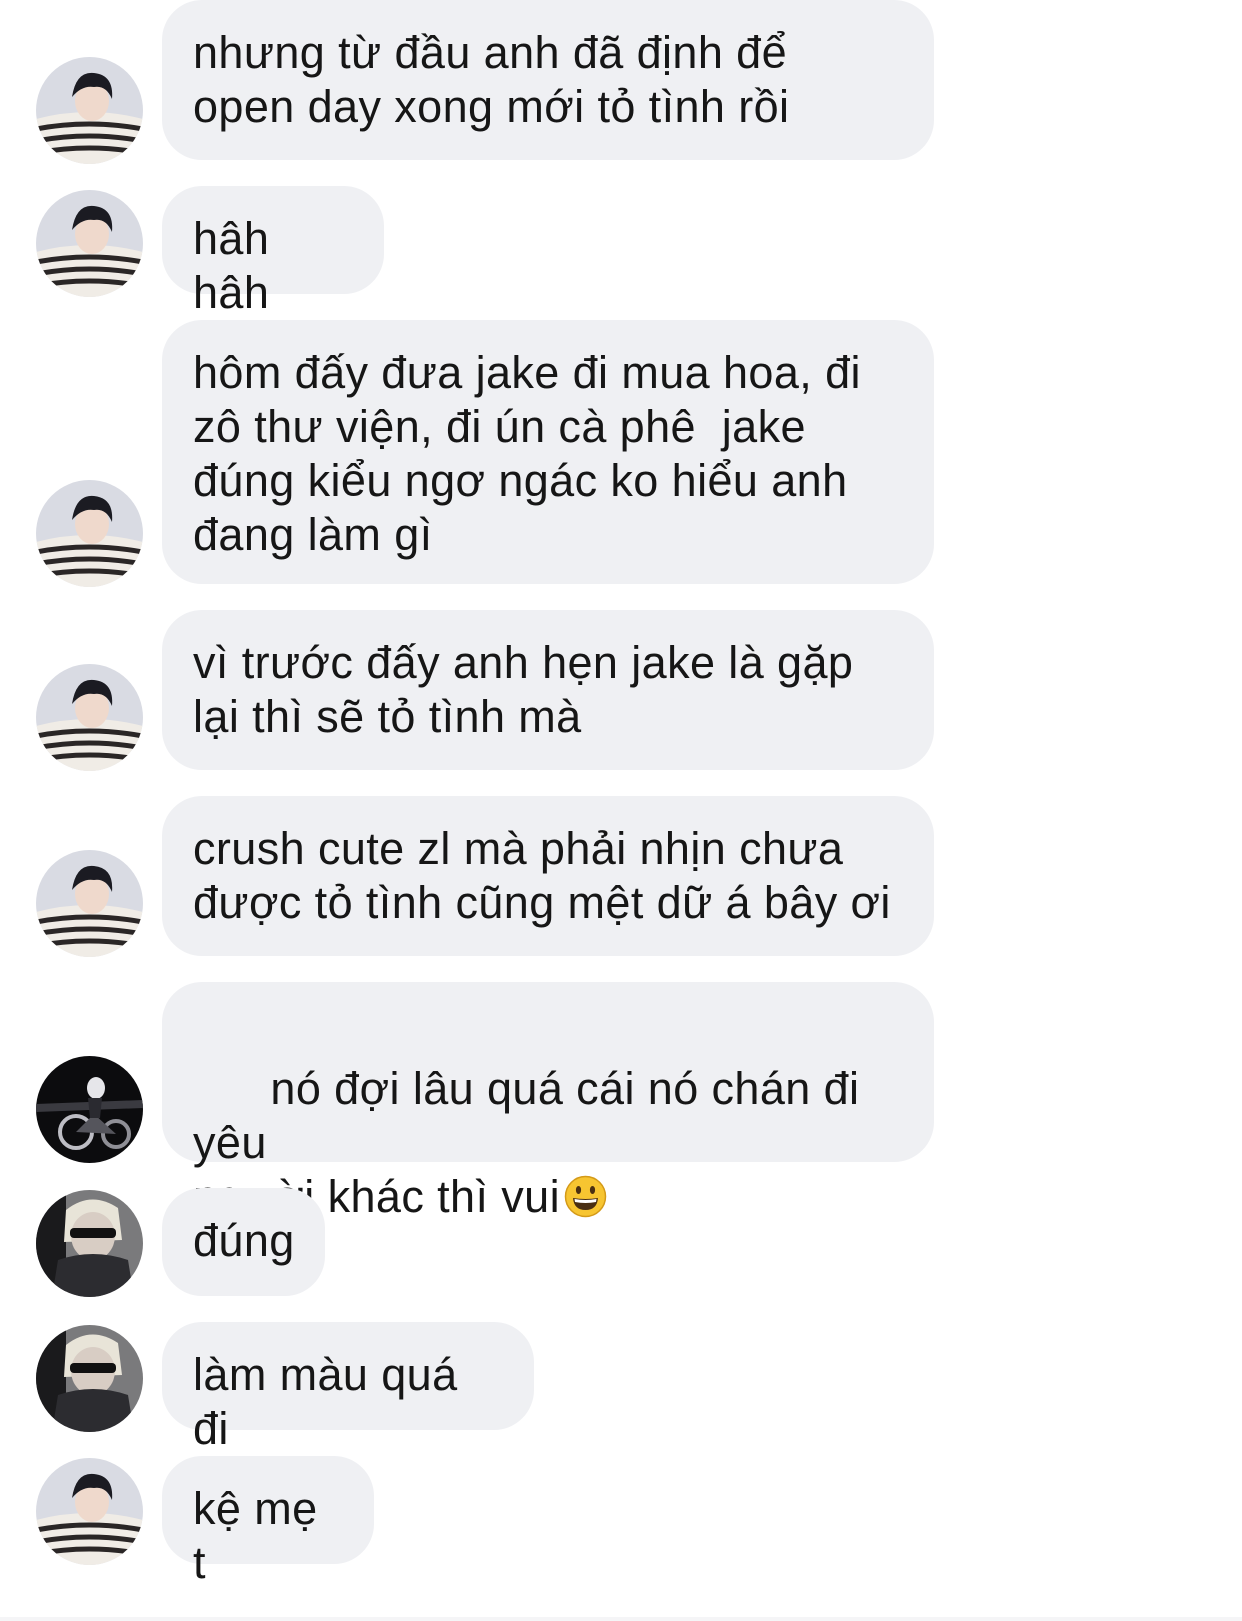 This screenshot has height=1621, width=1242. I want to click on message-bubble: đúng, so click(243, 1242).